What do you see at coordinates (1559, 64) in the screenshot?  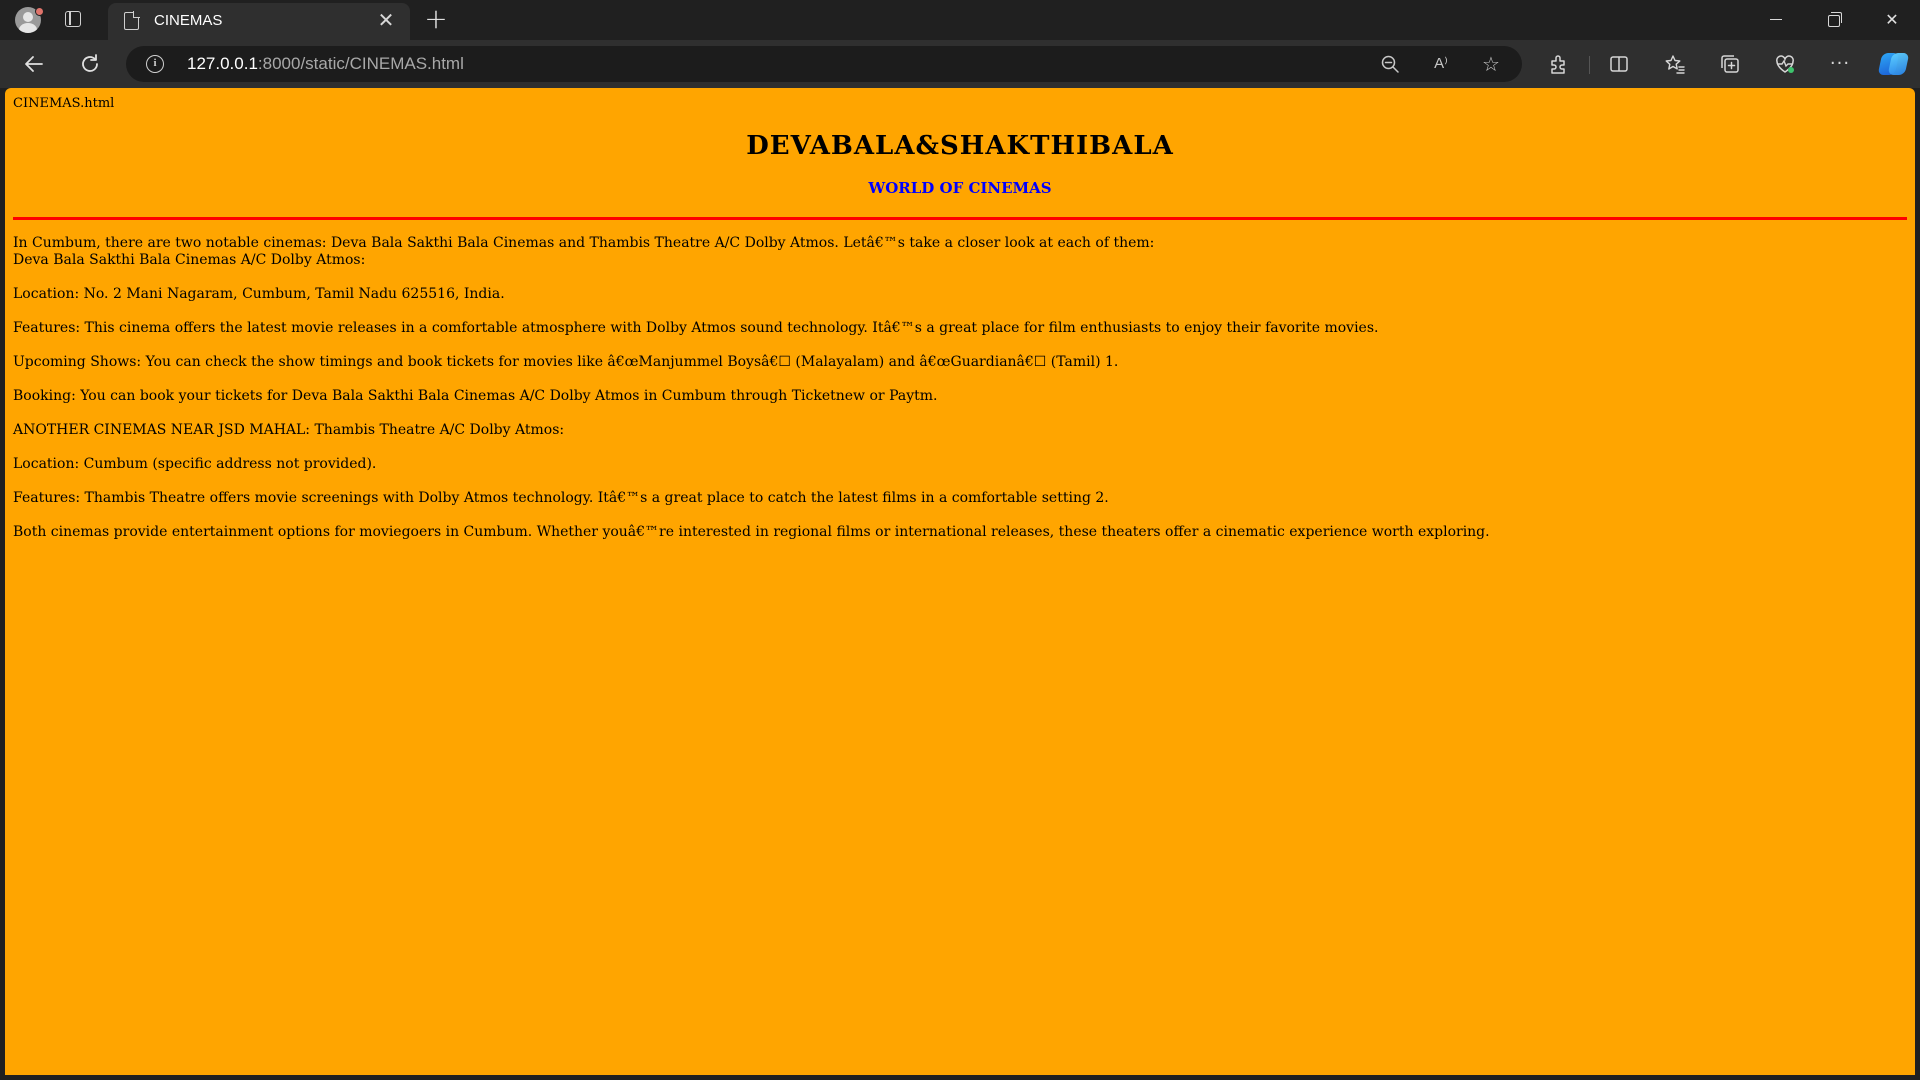 I see `extensions-icon` at bounding box center [1559, 64].